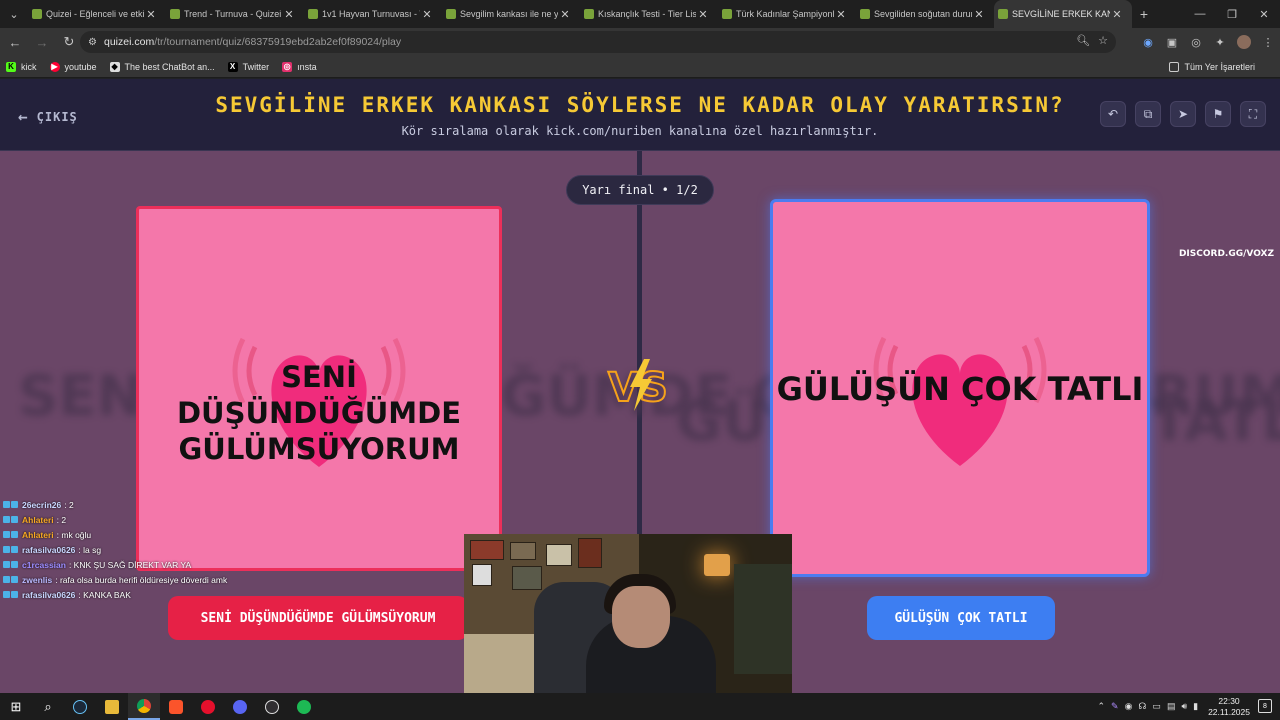  I want to click on window-controls: — ❐ ✕, so click(1232, 14).